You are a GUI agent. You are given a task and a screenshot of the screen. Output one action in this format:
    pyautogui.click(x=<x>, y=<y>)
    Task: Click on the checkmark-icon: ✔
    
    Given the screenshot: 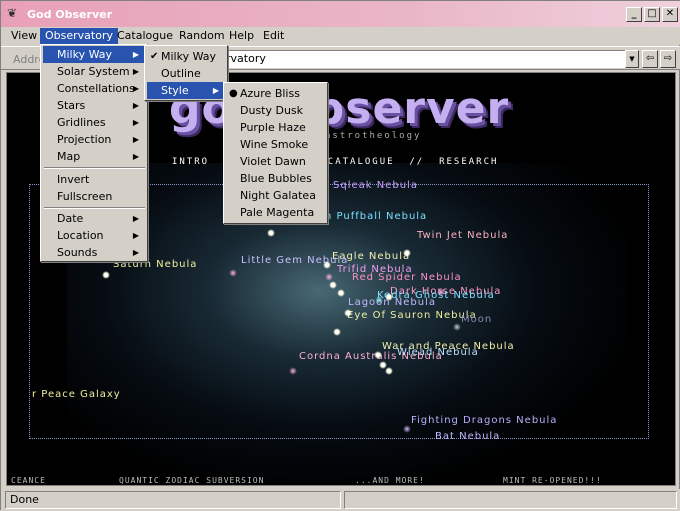 What is the action you would take?
    pyautogui.click(x=154, y=56)
    